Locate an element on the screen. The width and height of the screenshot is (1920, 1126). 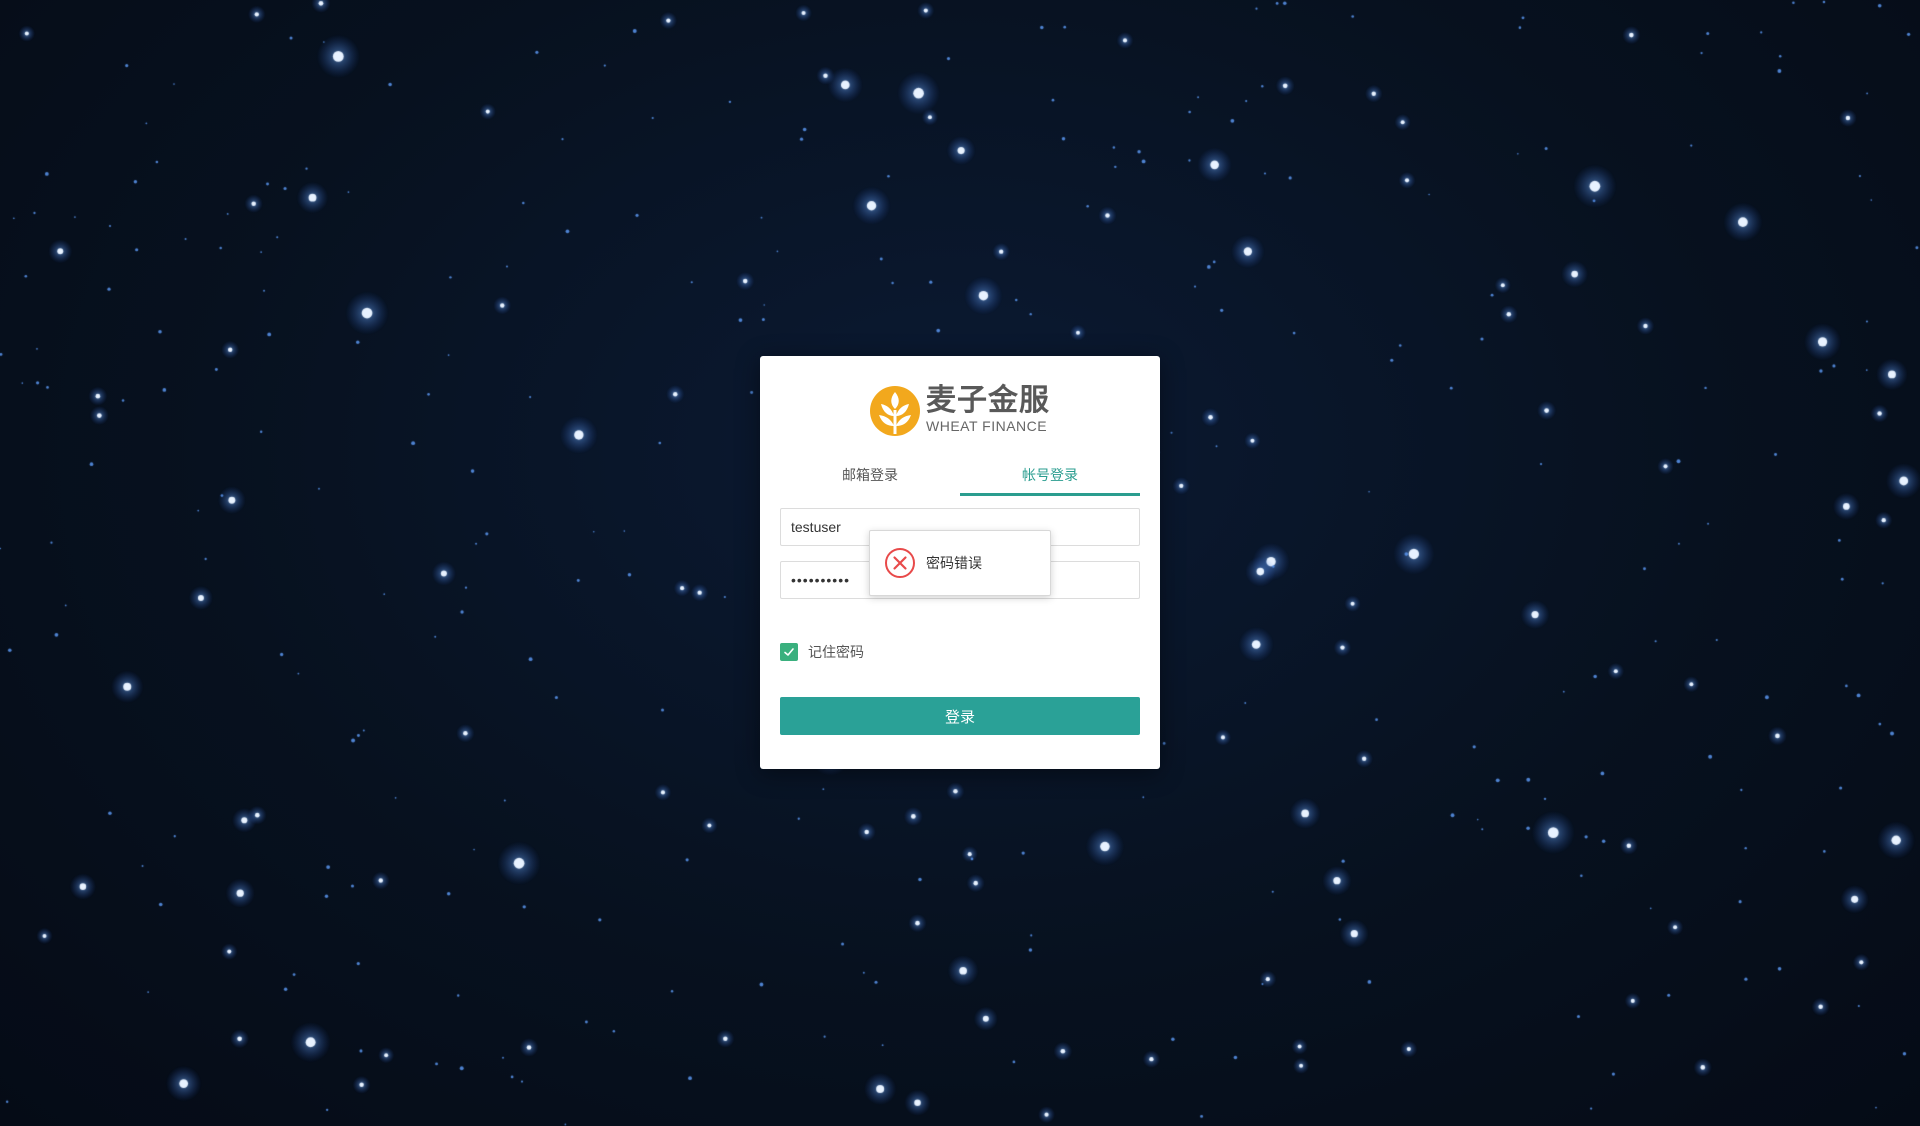
checkmark-icon is located at coordinates (789, 652).